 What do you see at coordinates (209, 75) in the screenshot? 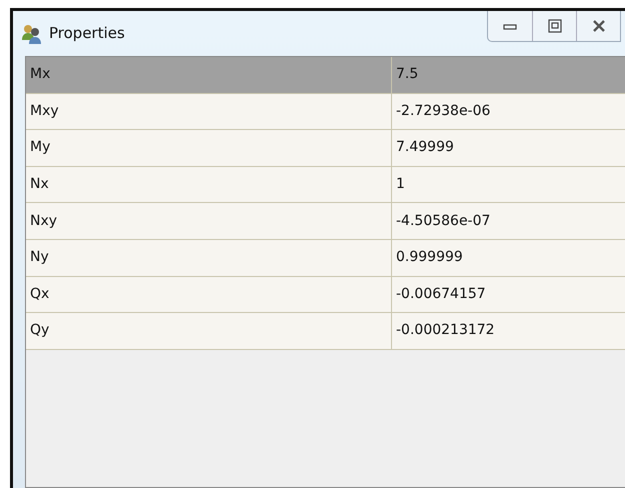
I see `property-name: Mx` at bounding box center [209, 75].